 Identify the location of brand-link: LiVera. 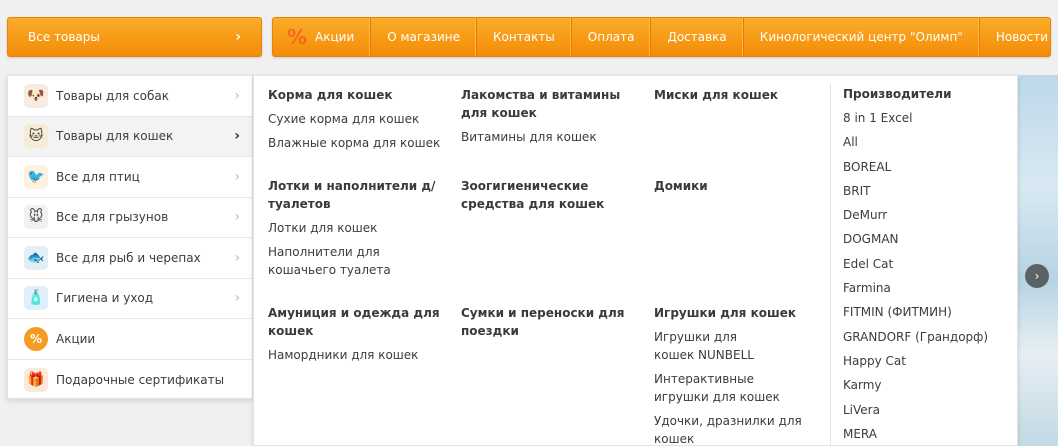
(926, 410).